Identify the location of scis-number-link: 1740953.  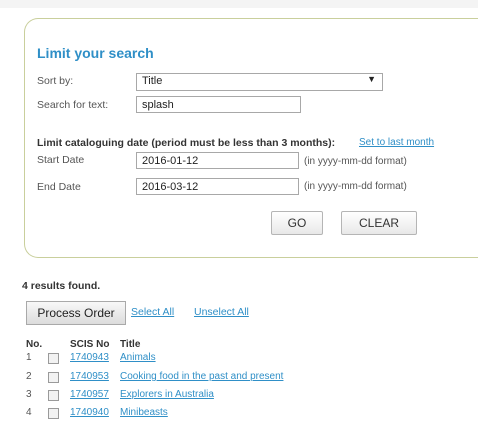
(89, 376).